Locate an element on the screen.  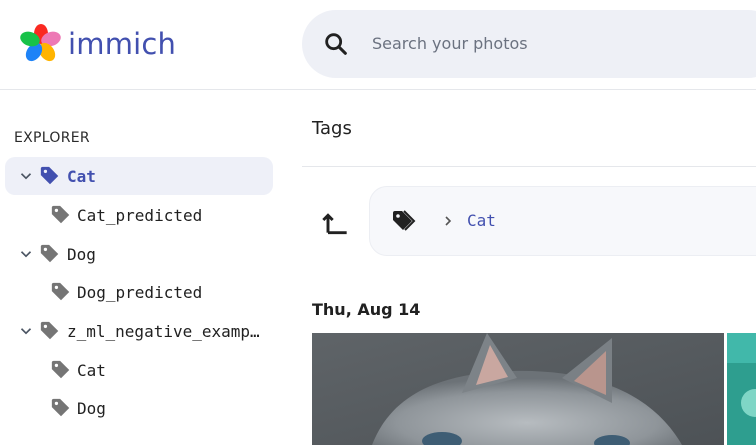
search-icon is located at coordinates (336, 44).